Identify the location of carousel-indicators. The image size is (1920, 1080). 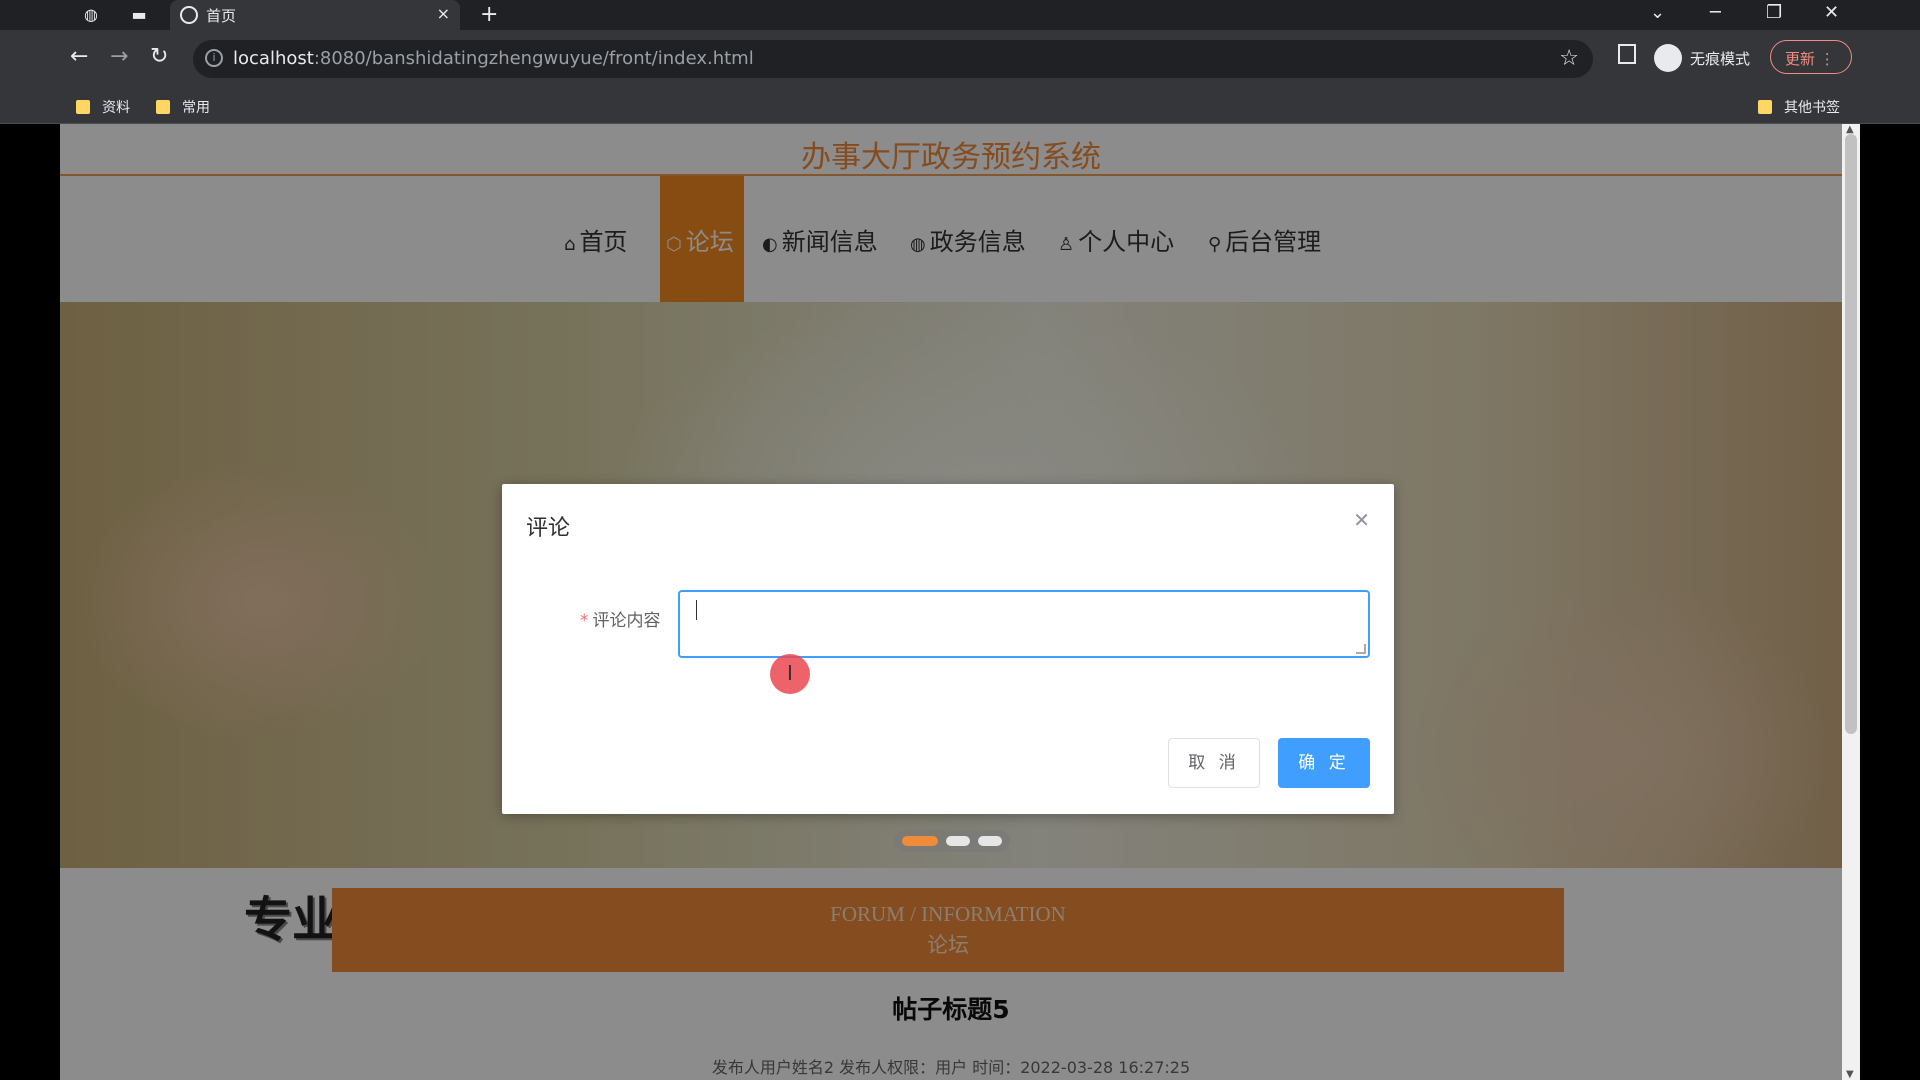
(952, 841).